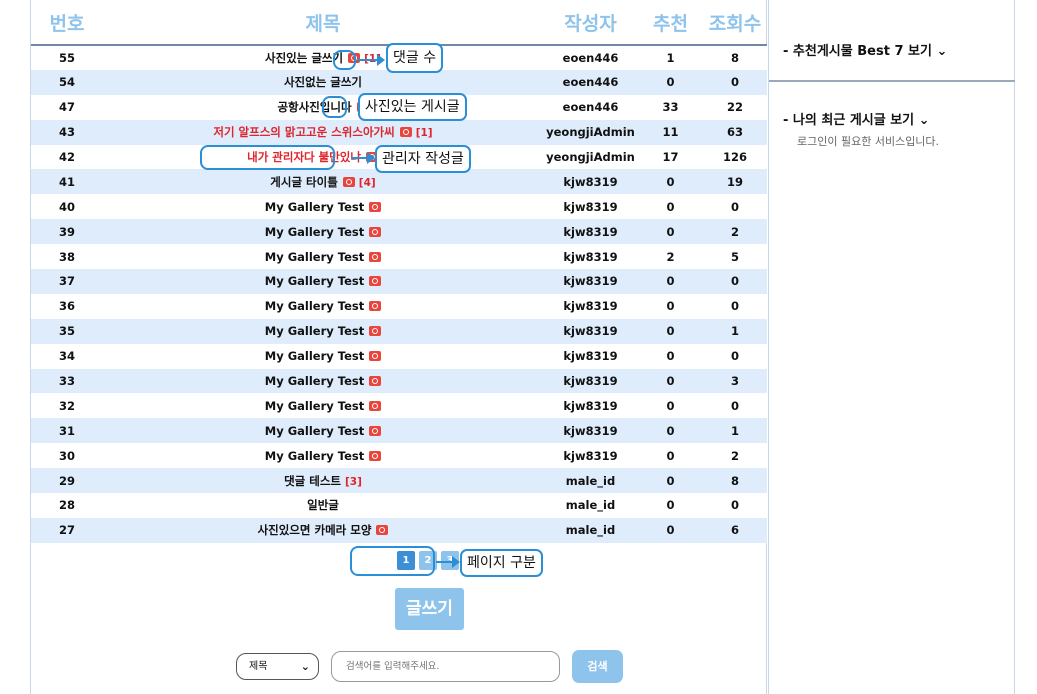 Image resolution: width=1037 pixels, height=694 pixels. I want to click on table-row: 32 My Gallery Test kjw8319 0 0, so click(399, 406).